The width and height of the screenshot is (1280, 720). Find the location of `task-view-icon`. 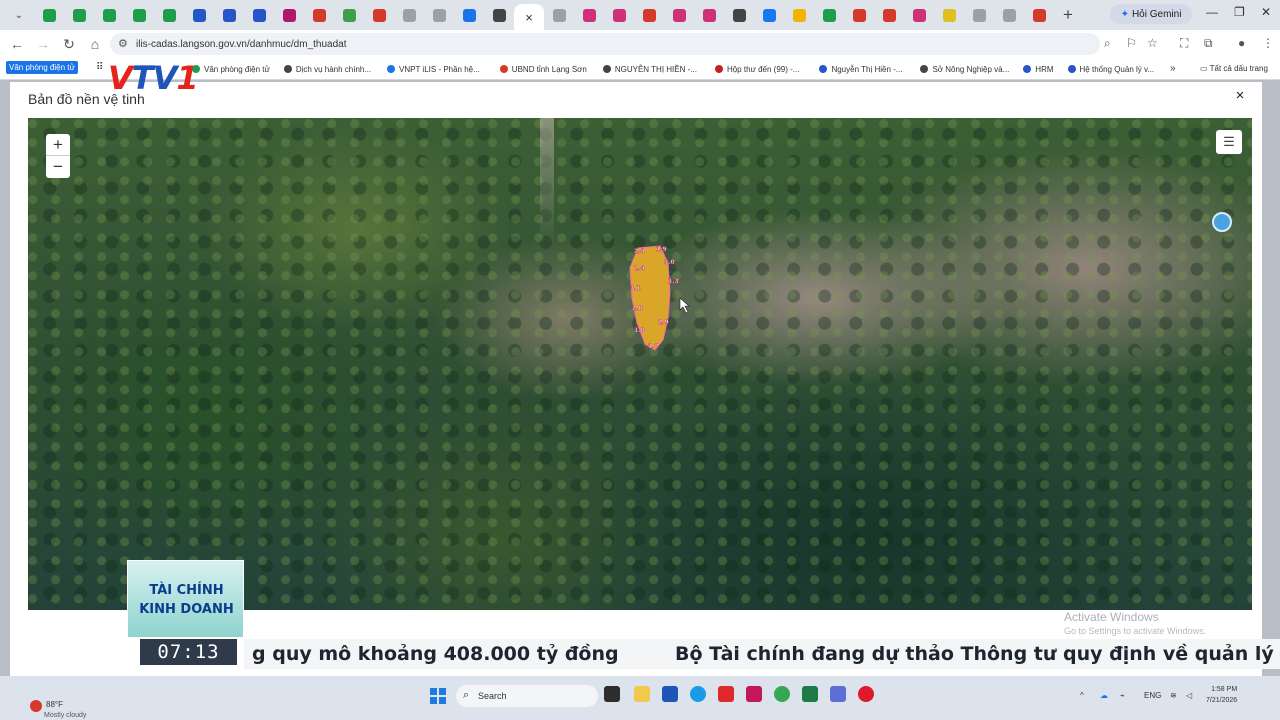

task-view-icon is located at coordinates (612, 694).